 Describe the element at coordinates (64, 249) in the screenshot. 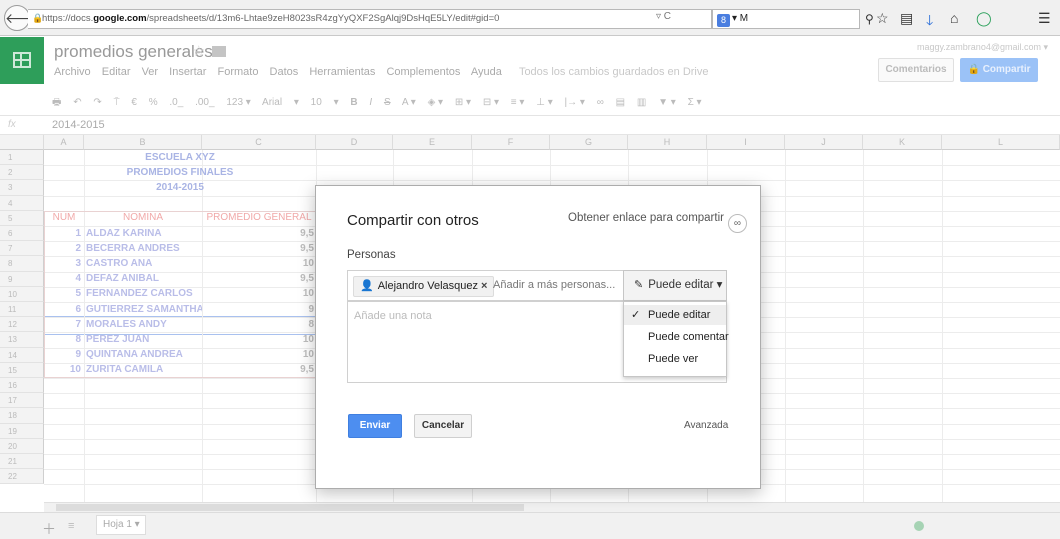

I see `cell-num: 2` at that location.